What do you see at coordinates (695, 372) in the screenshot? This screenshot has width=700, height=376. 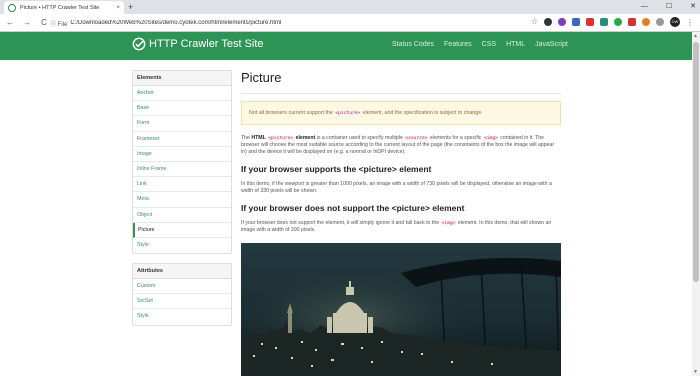 I see `scroll-down-icon: ▼` at bounding box center [695, 372].